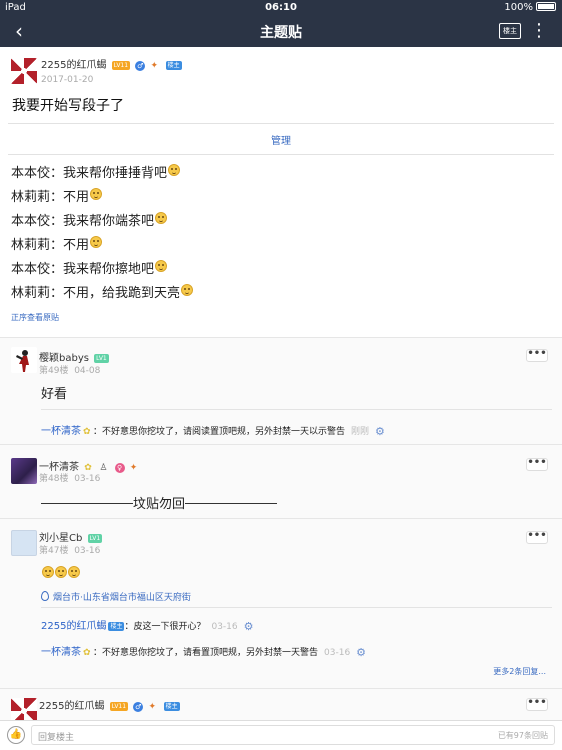 The width and height of the screenshot is (562, 750). What do you see at coordinates (74, 356) in the screenshot?
I see `reply-author: 樱颖babys LV1` at bounding box center [74, 356].